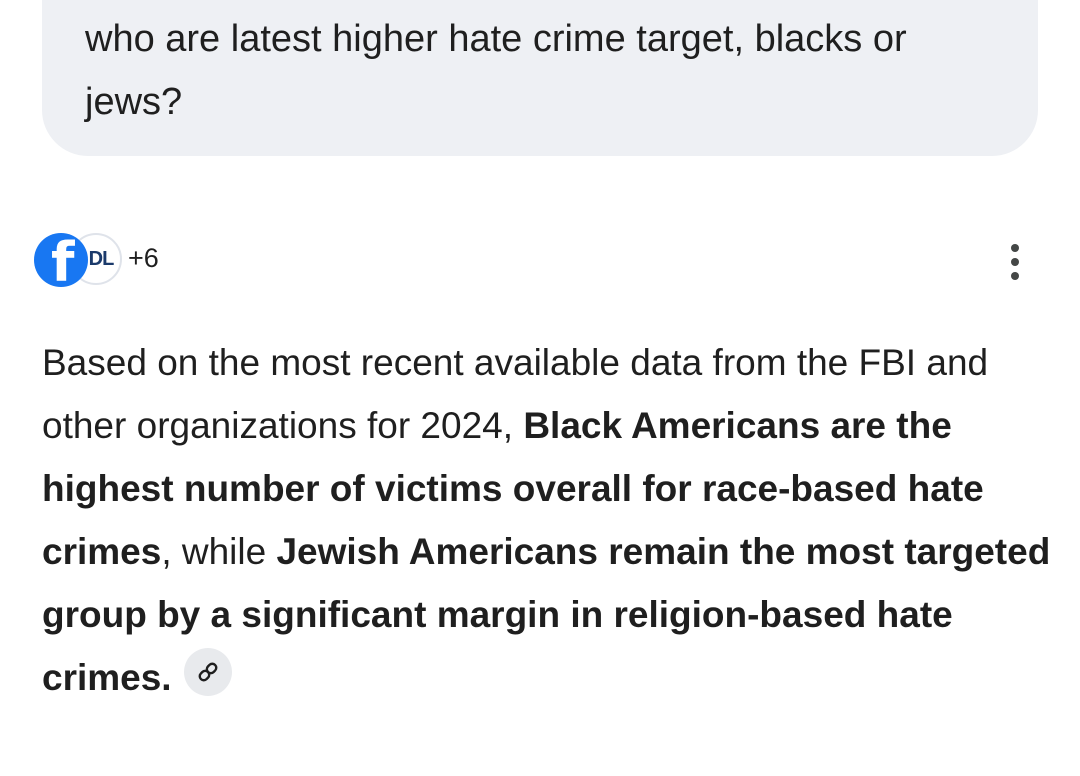  What do you see at coordinates (219, 551) in the screenshot?
I see `answer-text-2: , while` at bounding box center [219, 551].